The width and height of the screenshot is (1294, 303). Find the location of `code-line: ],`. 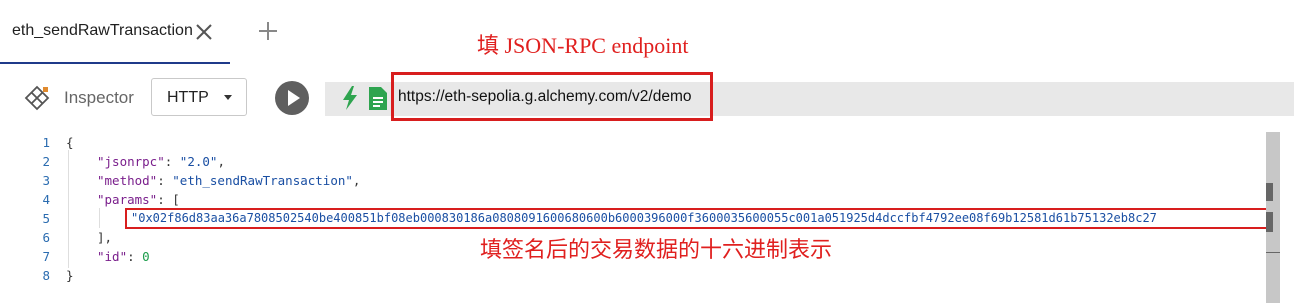

code-line: ], is located at coordinates (104, 237).